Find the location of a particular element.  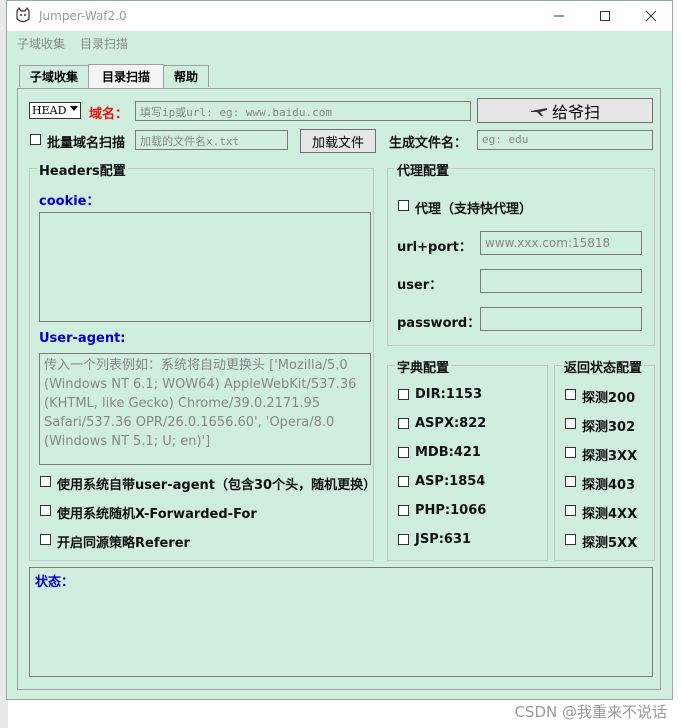

airplane-icon is located at coordinates (538, 111).